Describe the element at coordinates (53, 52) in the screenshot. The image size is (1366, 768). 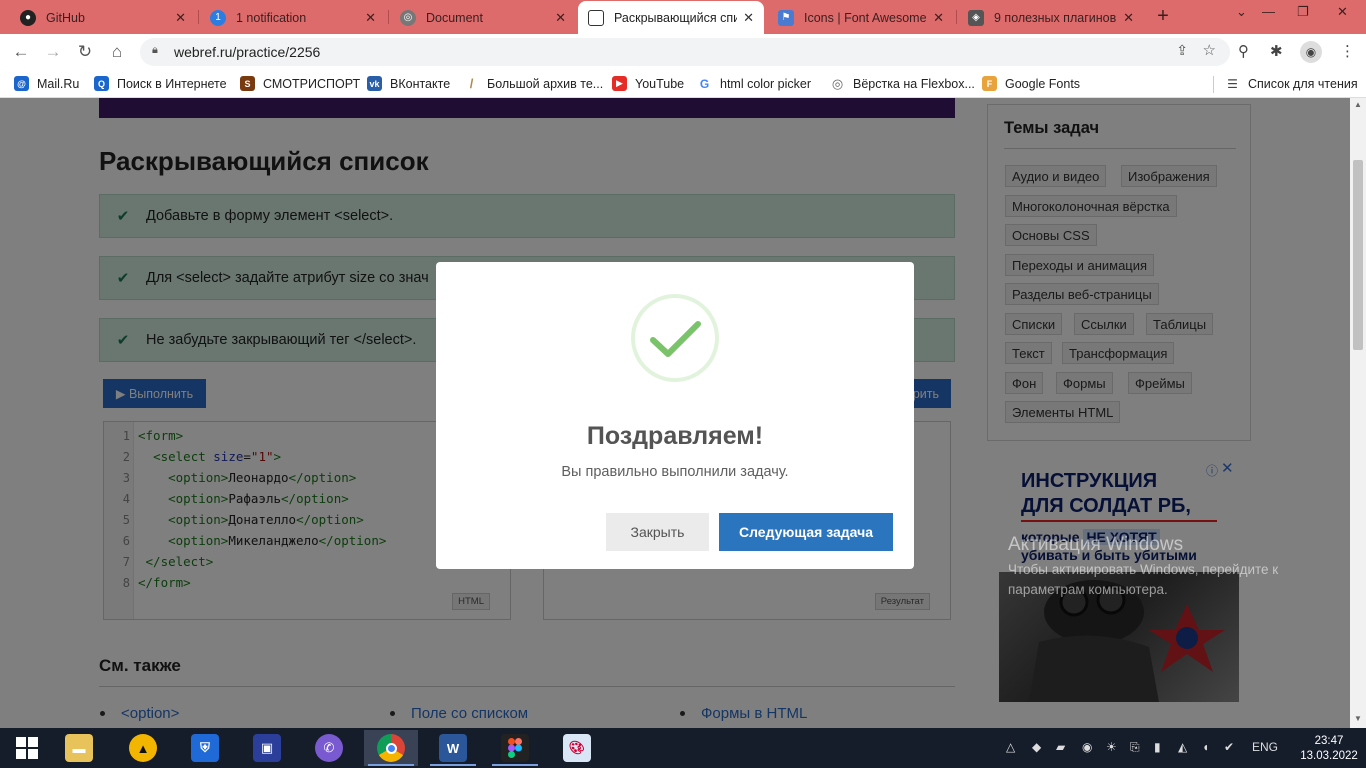
I see `forward-button: →` at that location.